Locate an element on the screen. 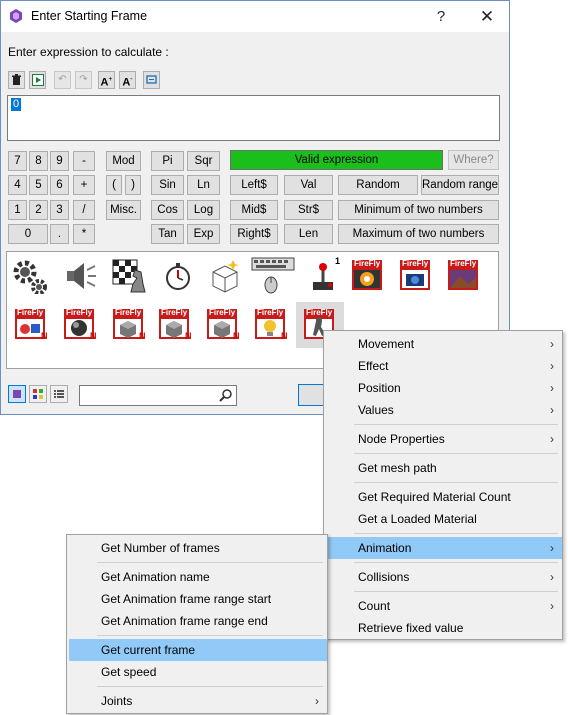  chevron-right-icon: › is located at coordinates (552, 388).